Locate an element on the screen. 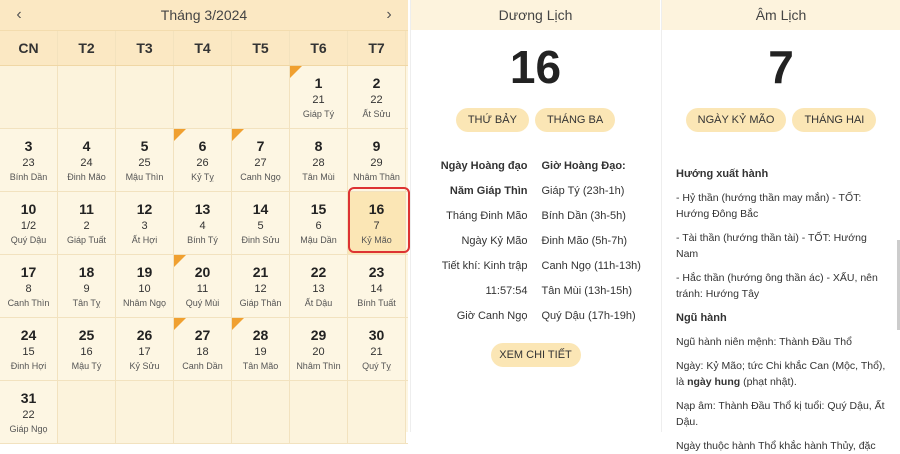 The image size is (900, 454). can-chi-label: Mậu Dần is located at coordinates (318, 240).